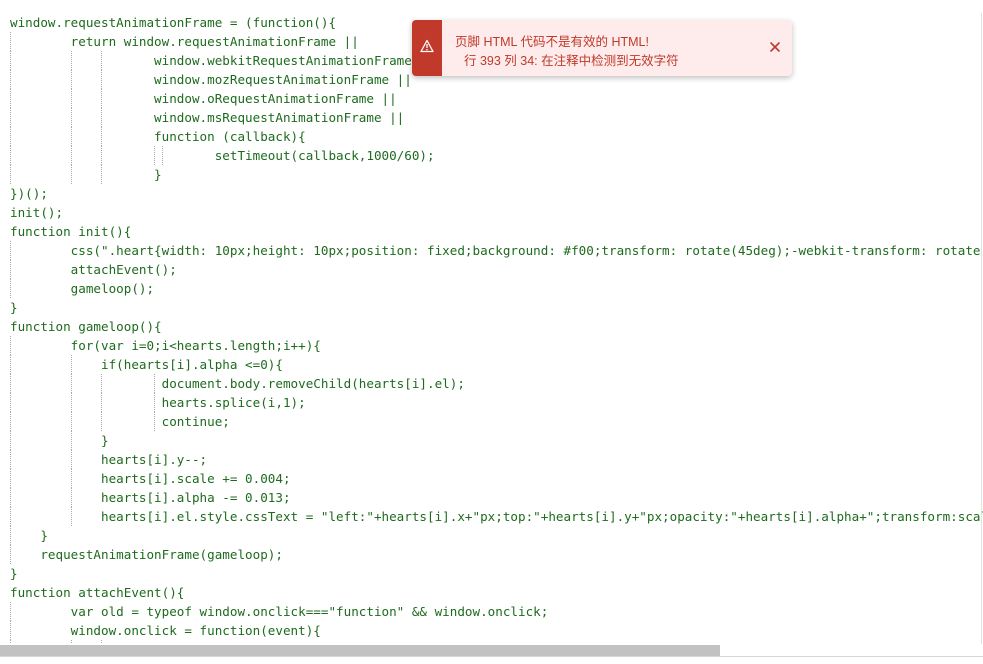  What do you see at coordinates (237, 383) in the screenshot?
I see `code-line: document.body.removeChild(hearts[i].el);` at bounding box center [237, 383].